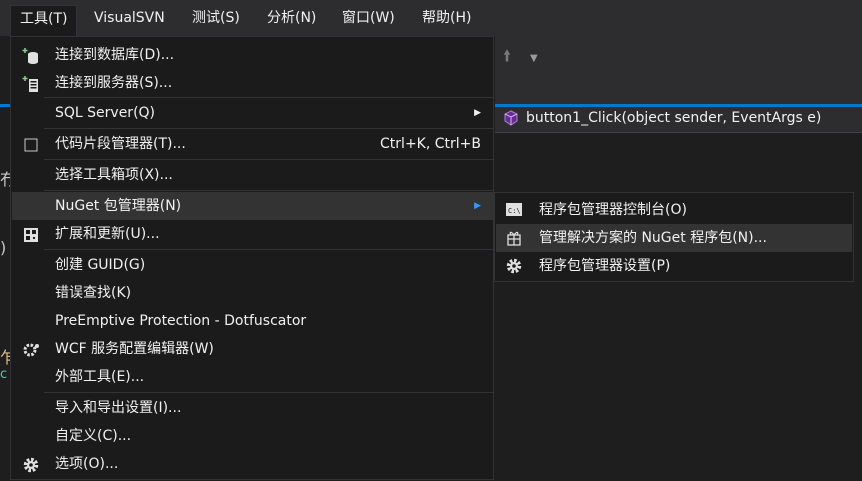 Image resolution: width=862 pixels, height=481 pixels. I want to click on editor-left-strip, so click(5, 258).